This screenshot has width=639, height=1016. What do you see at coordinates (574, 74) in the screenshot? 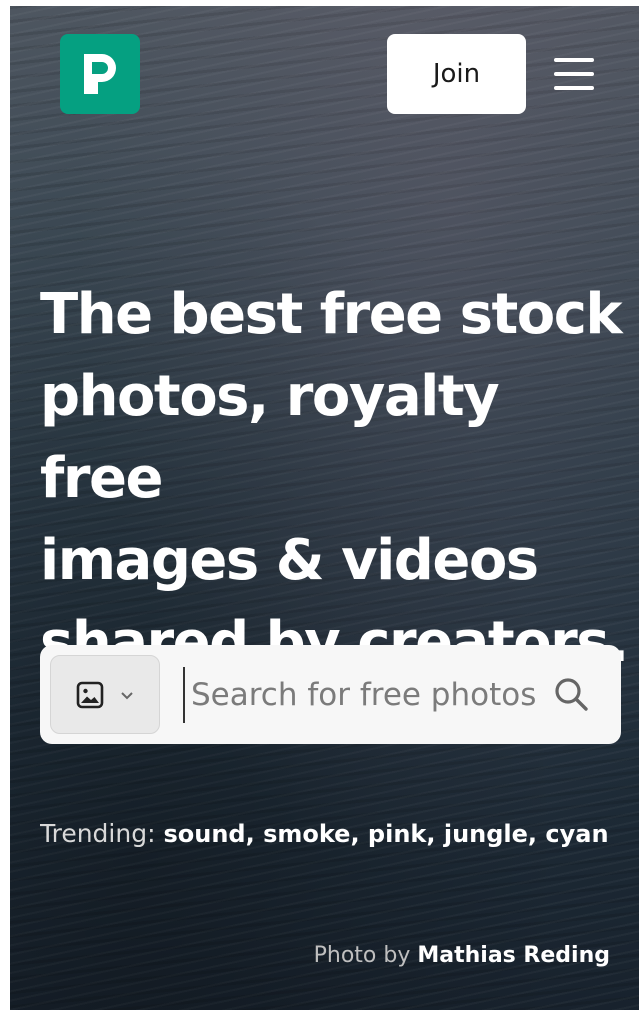
I see `hamburger-menu-icon` at bounding box center [574, 74].